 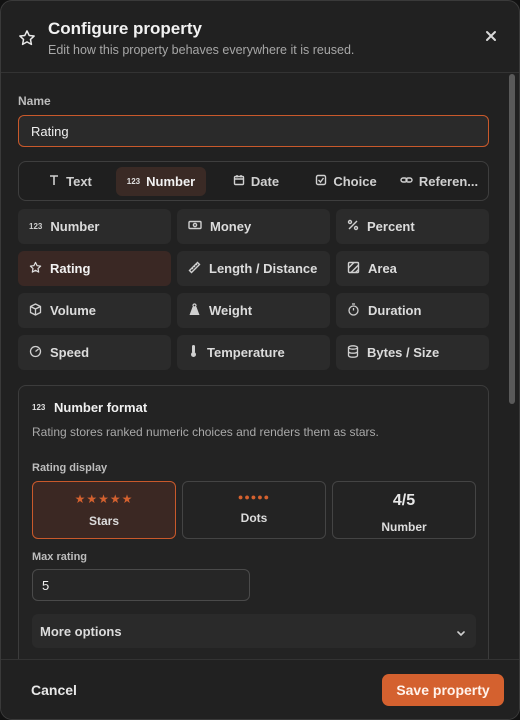 I want to click on ruler-icon, so click(x=194, y=269).